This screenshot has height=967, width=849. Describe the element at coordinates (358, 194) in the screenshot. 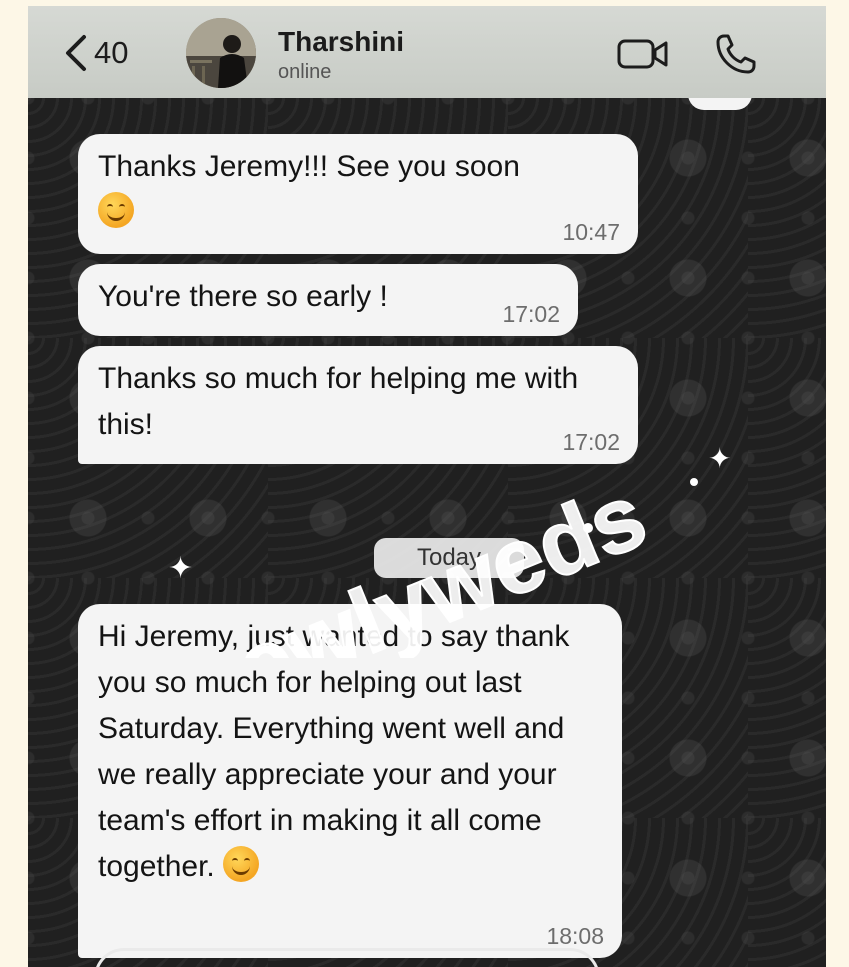

I see `message-bubble: Thanks Jeremy!!! See you soon 10:47` at that location.